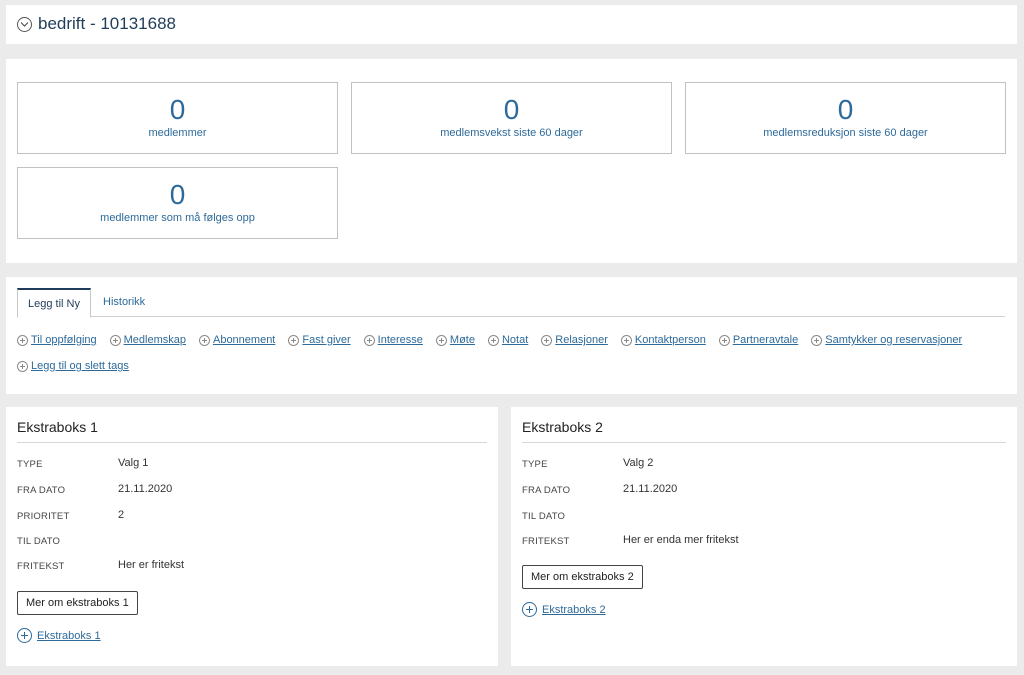 Image resolution: width=1024 pixels, height=675 pixels. What do you see at coordinates (670, 340) in the screenshot?
I see `link-label: Kontaktperson` at bounding box center [670, 340].